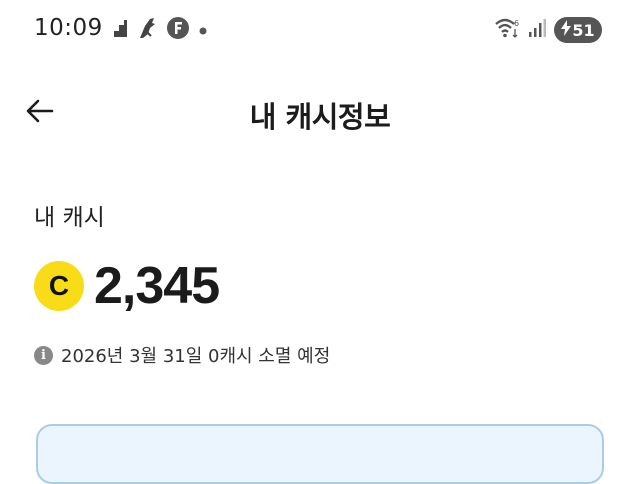 Image resolution: width=640 pixels, height=484 pixels. What do you see at coordinates (507, 30) in the screenshot?
I see `wifi-icon: 6` at bounding box center [507, 30].